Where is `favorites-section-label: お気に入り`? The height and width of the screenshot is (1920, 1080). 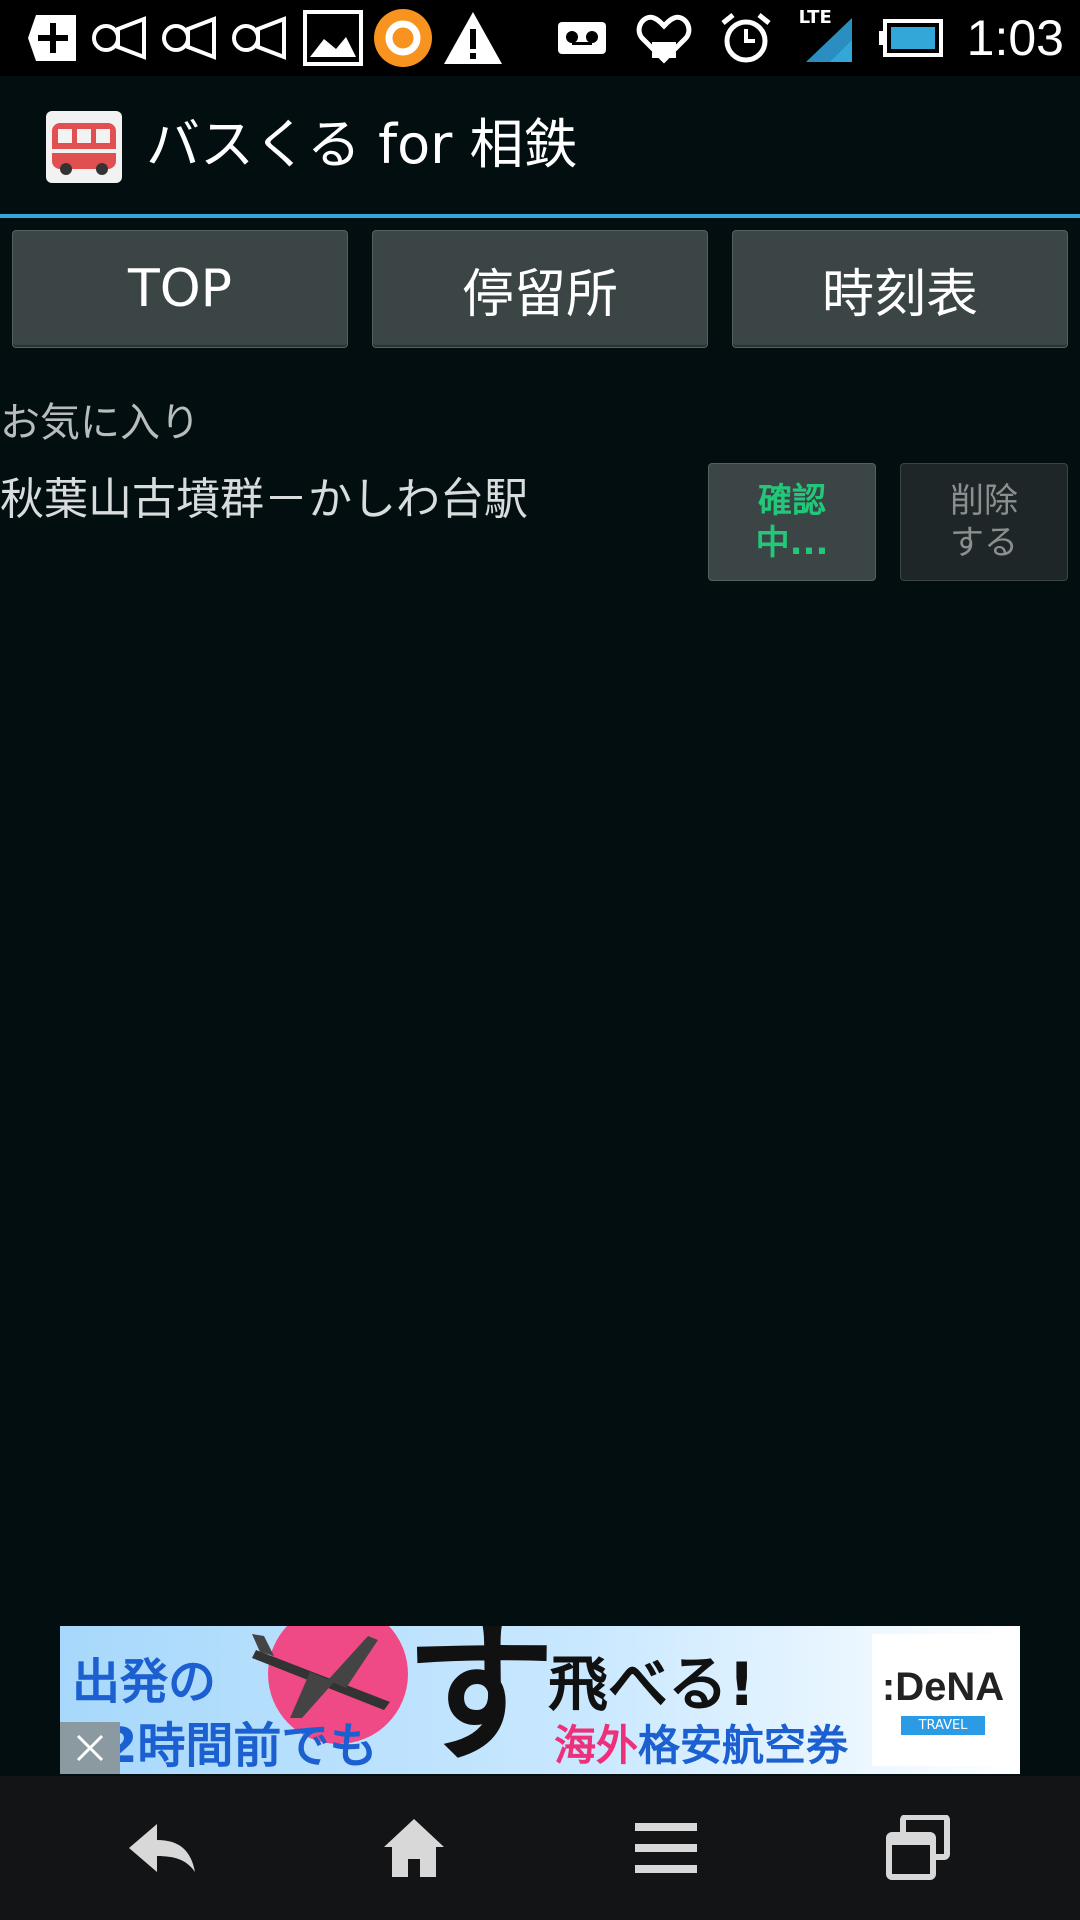 favorites-section-label: お気に入り is located at coordinates (100, 423).